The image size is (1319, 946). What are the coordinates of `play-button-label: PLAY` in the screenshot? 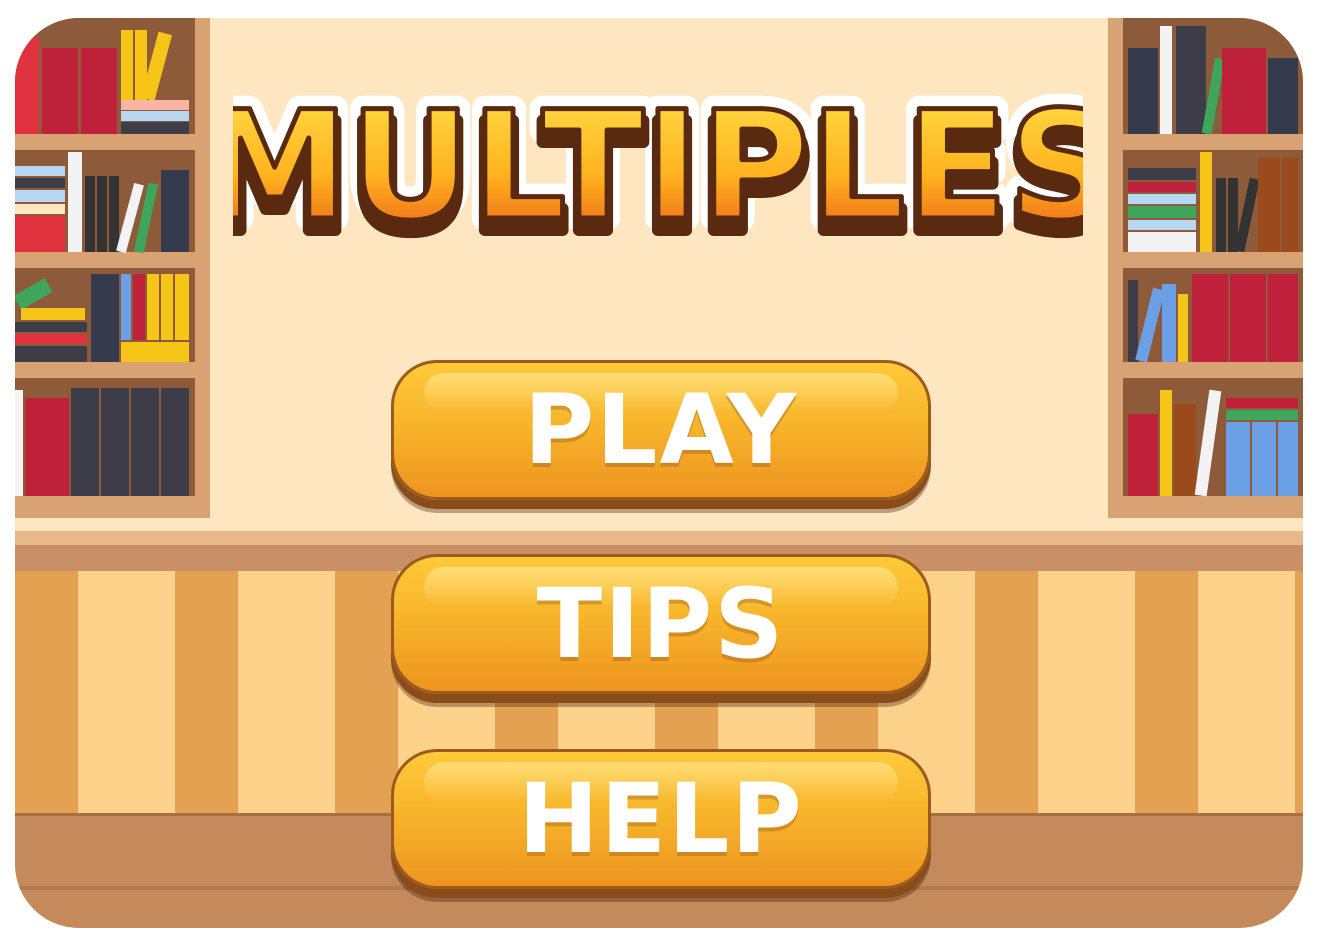 It's located at (661, 430).